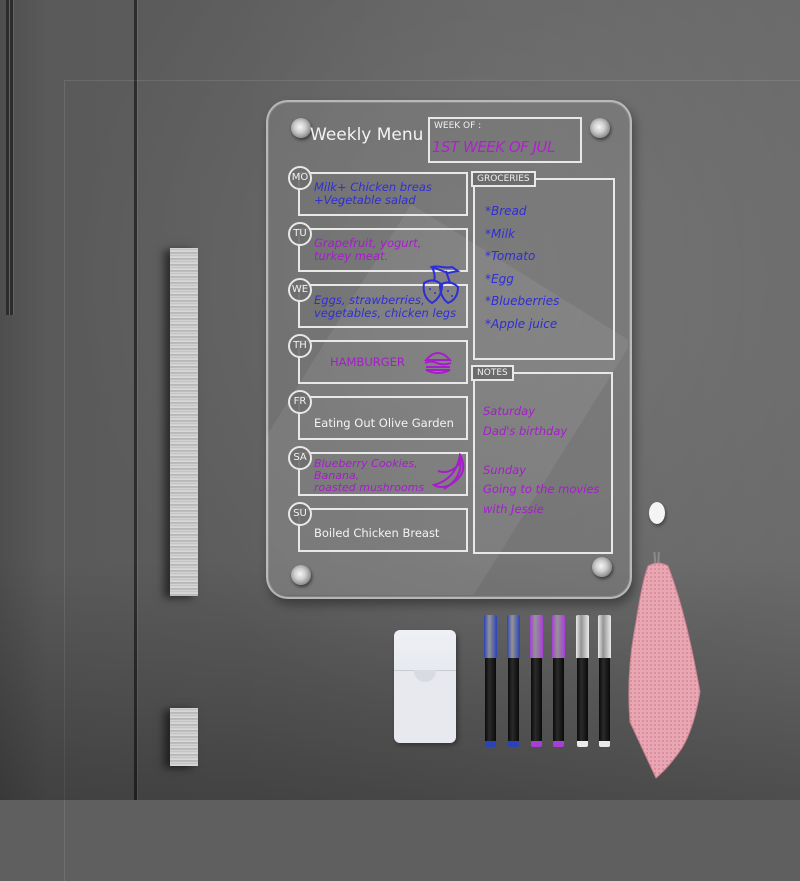 This screenshot has height=881, width=800. I want to click on day-menu-text: HAMBURGER, so click(367, 362).